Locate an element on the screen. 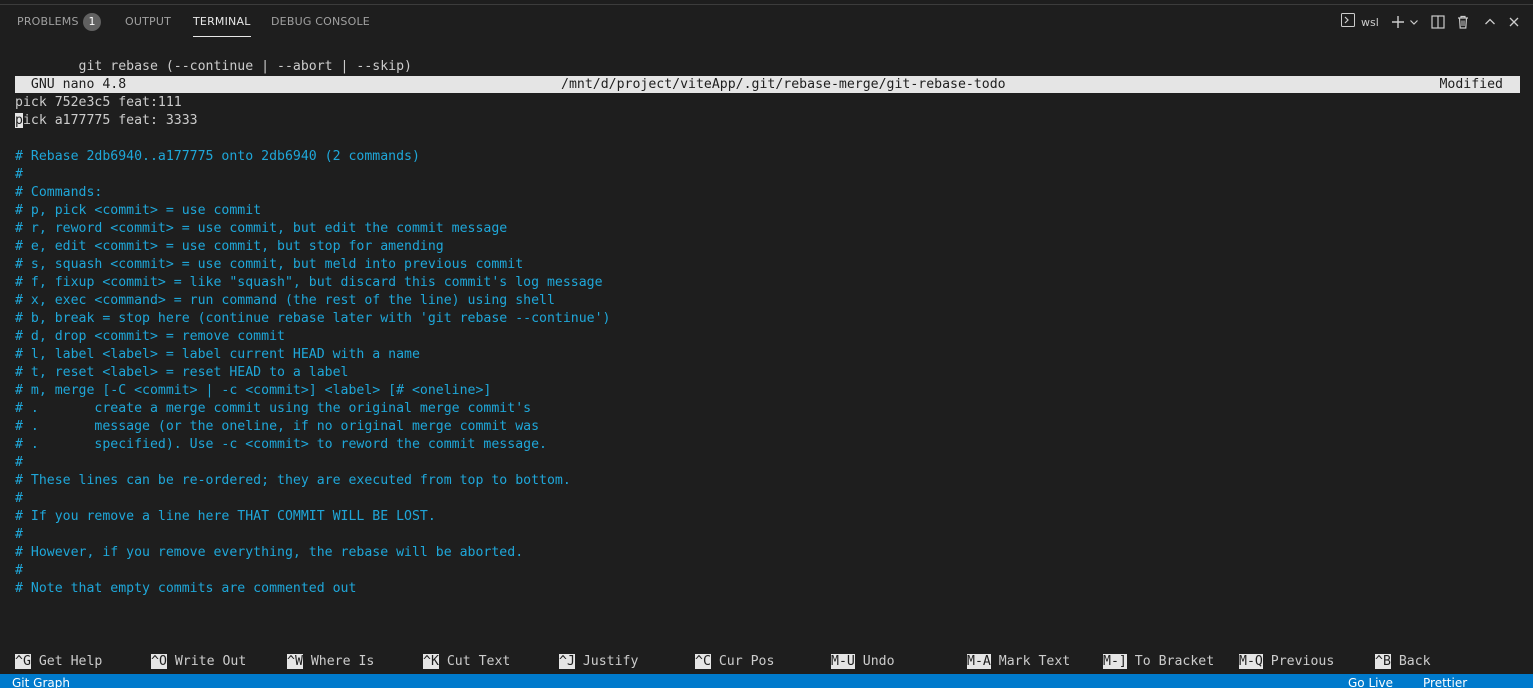 This screenshot has height=688, width=1533. nano-shortcut: M-] To Bracket is located at coordinates (1158, 662).